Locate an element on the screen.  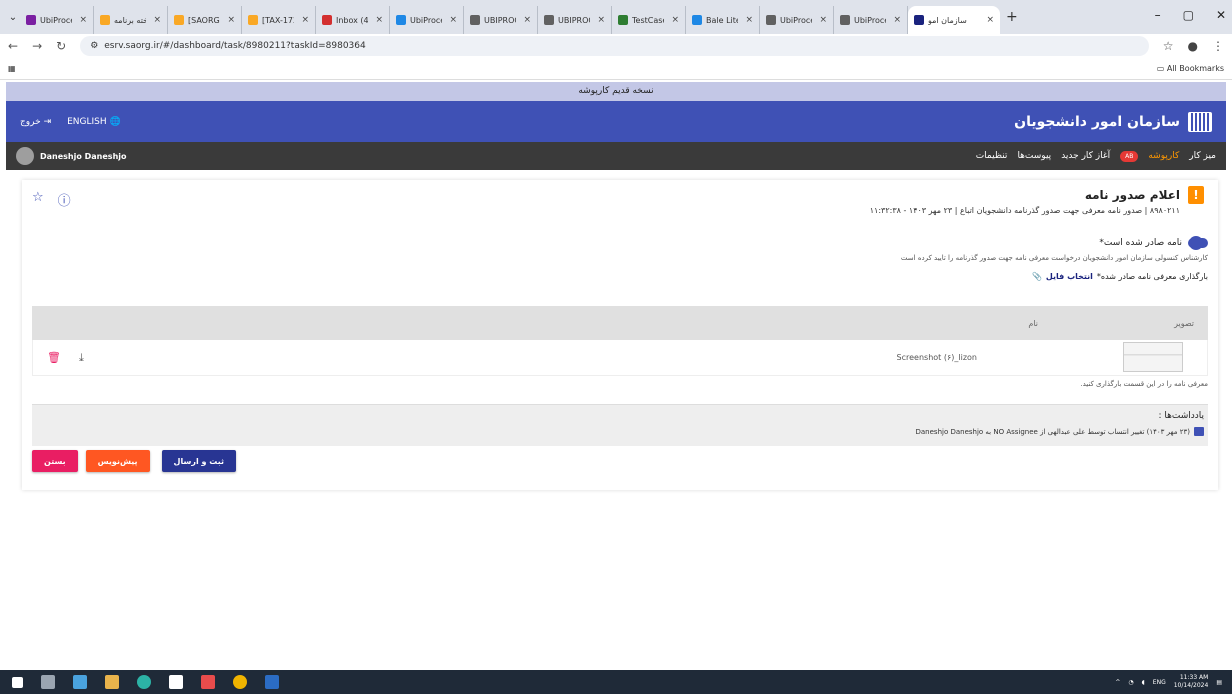
volume-icon: ◖ is located at coordinates (1143, 682).